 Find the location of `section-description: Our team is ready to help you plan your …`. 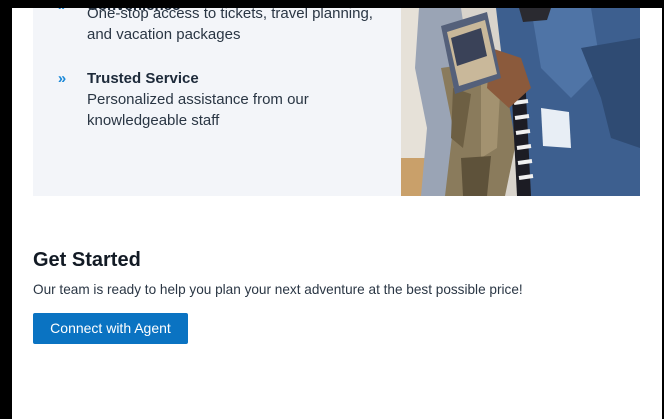

section-description: Our team is ready to help you plan your … is located at coordinates (278, 289).